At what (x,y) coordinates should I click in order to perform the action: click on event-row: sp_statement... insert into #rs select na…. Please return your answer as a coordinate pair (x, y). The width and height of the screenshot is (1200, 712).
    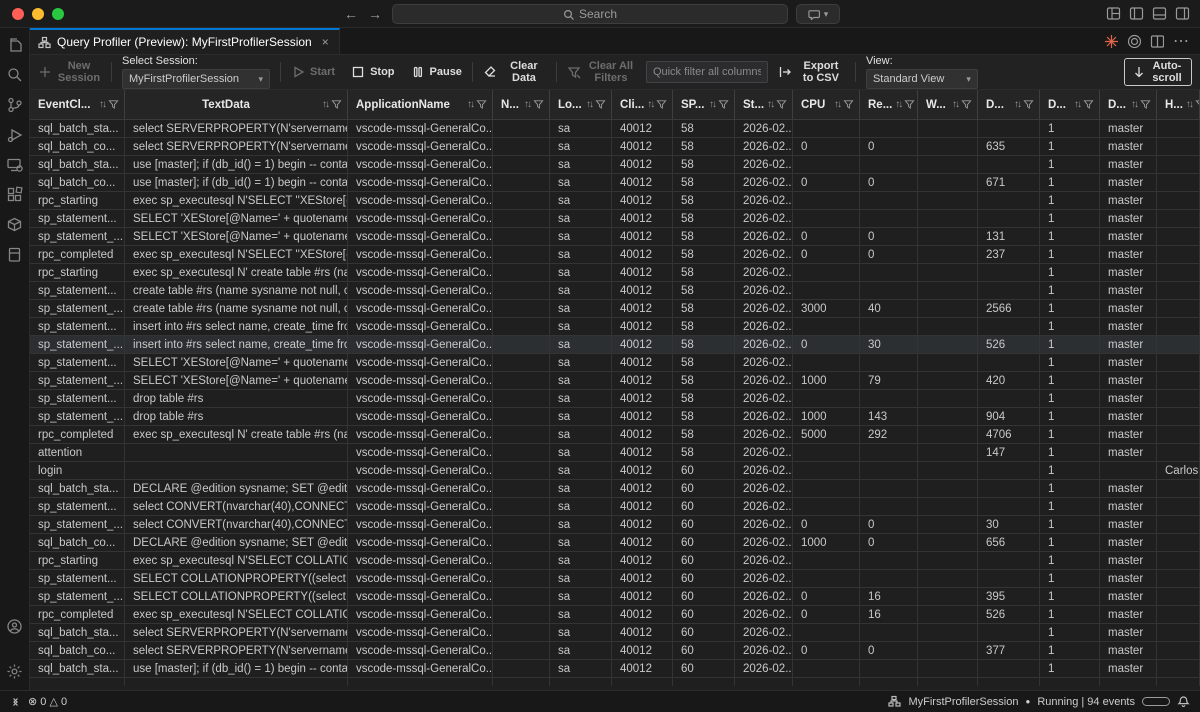
    Looking at the image, I should click on (615, 327).